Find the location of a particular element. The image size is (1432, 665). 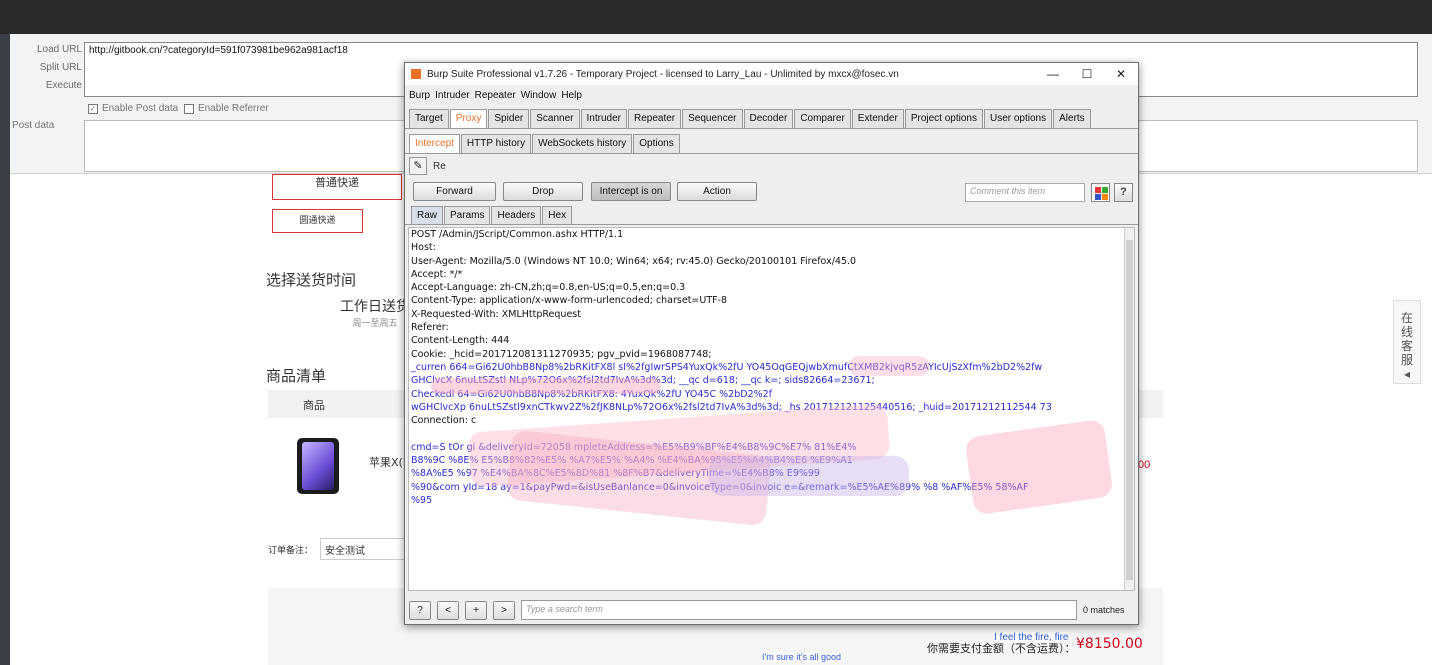

shipping-normal-option: 普通快递 is located at coordinates (337, 187).